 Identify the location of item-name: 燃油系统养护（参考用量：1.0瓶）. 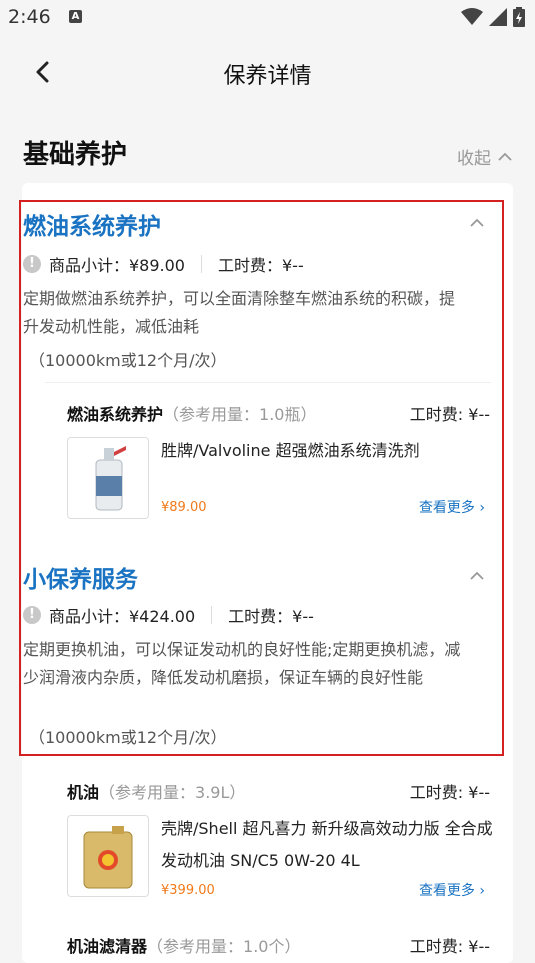
(192, 414).